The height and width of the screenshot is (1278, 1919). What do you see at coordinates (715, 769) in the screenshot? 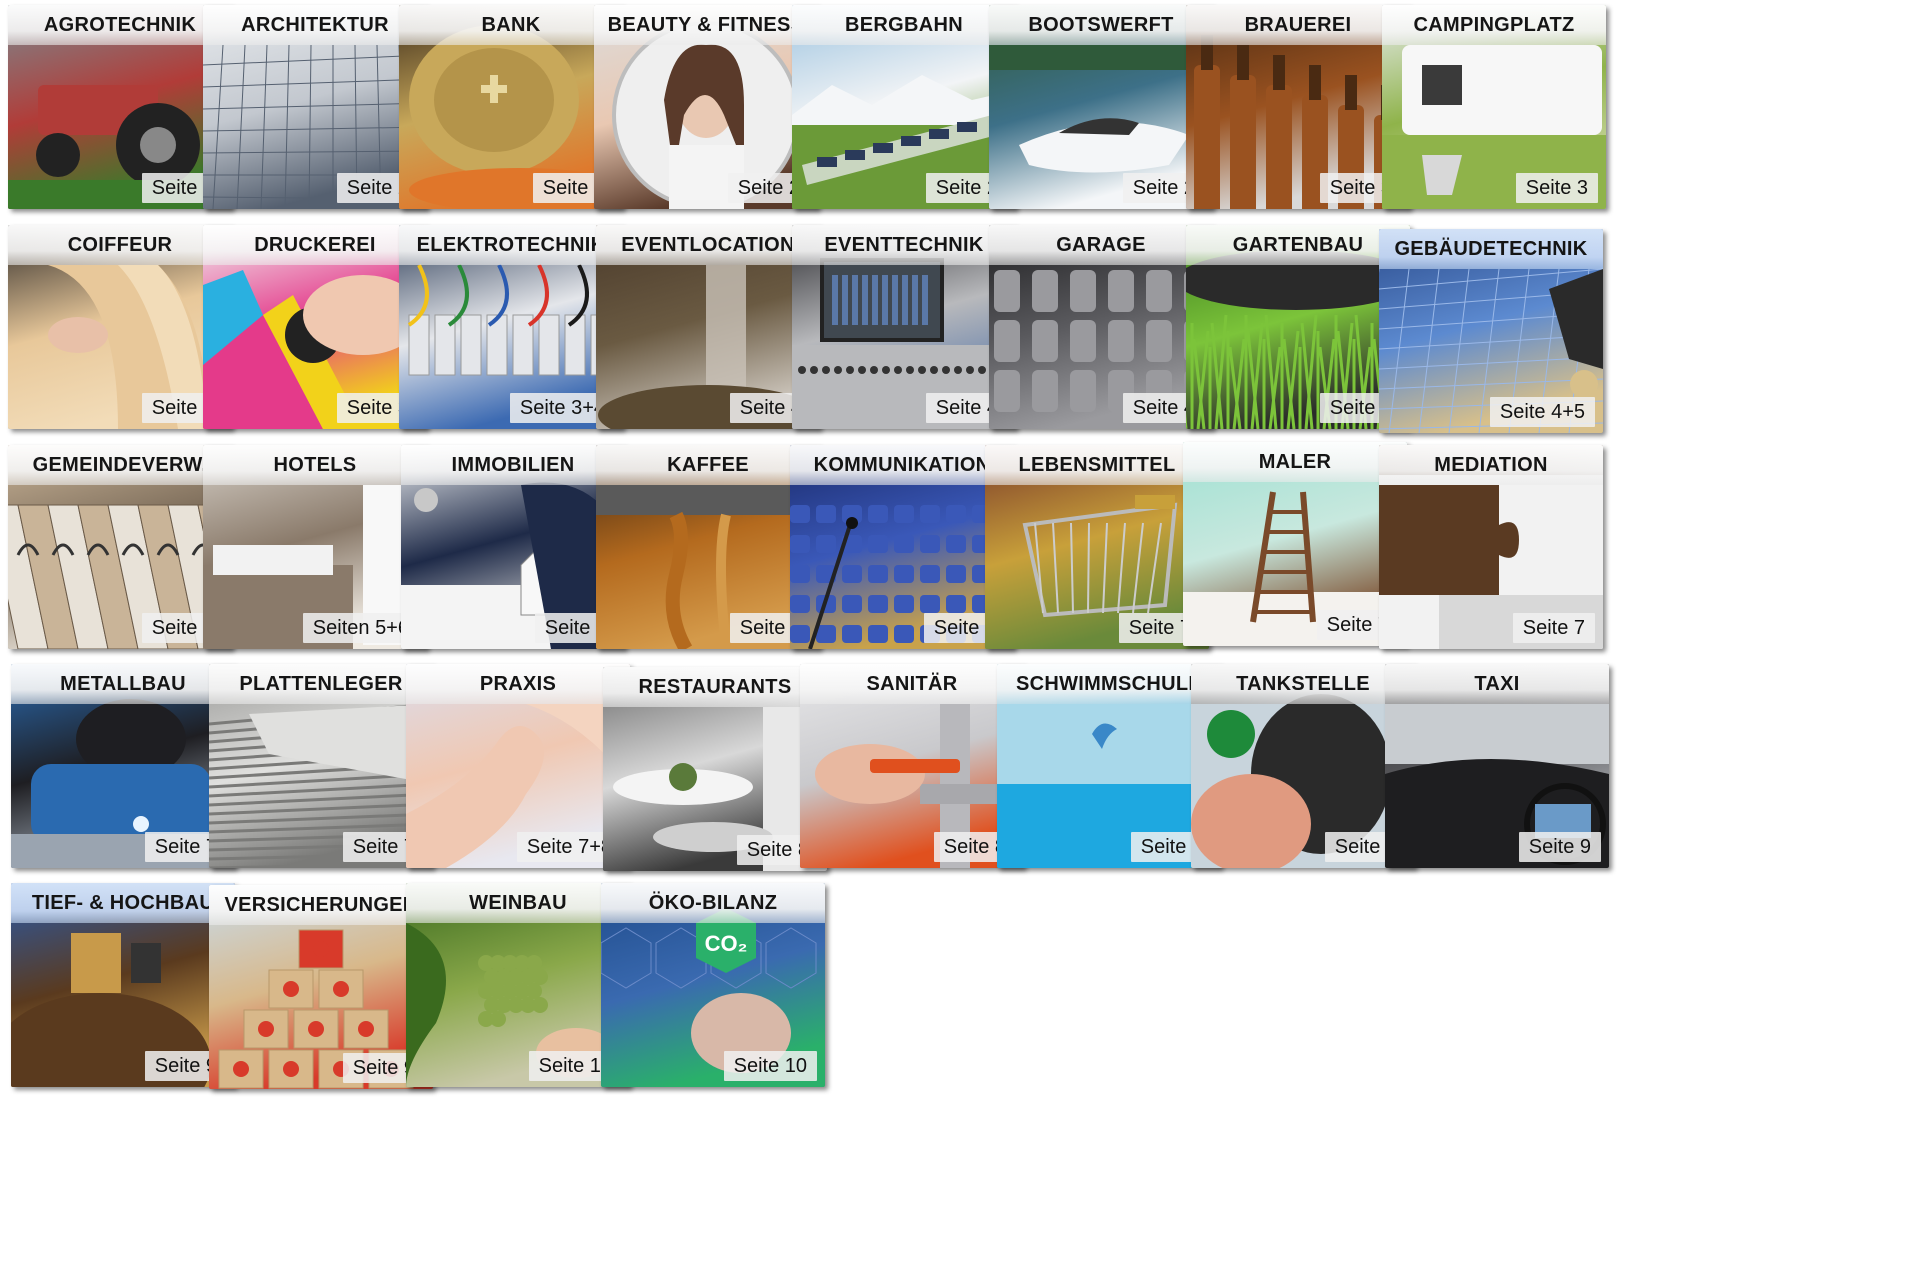
I see `branch-tile-restaurants: RESTAURANTS Seite 8` at bounding box center [715, 769].